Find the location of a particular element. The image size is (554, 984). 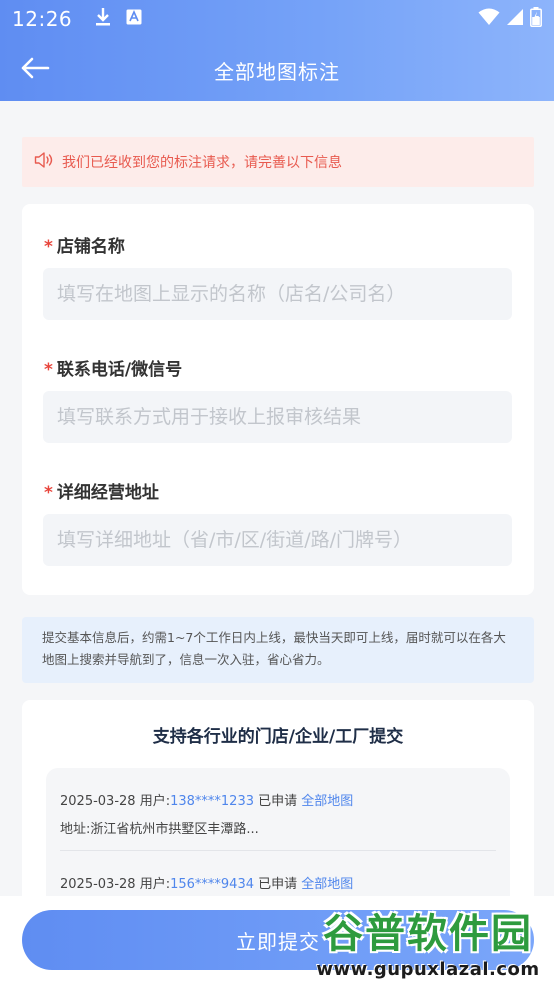

signal-icon is located at coordinates (515, 19).